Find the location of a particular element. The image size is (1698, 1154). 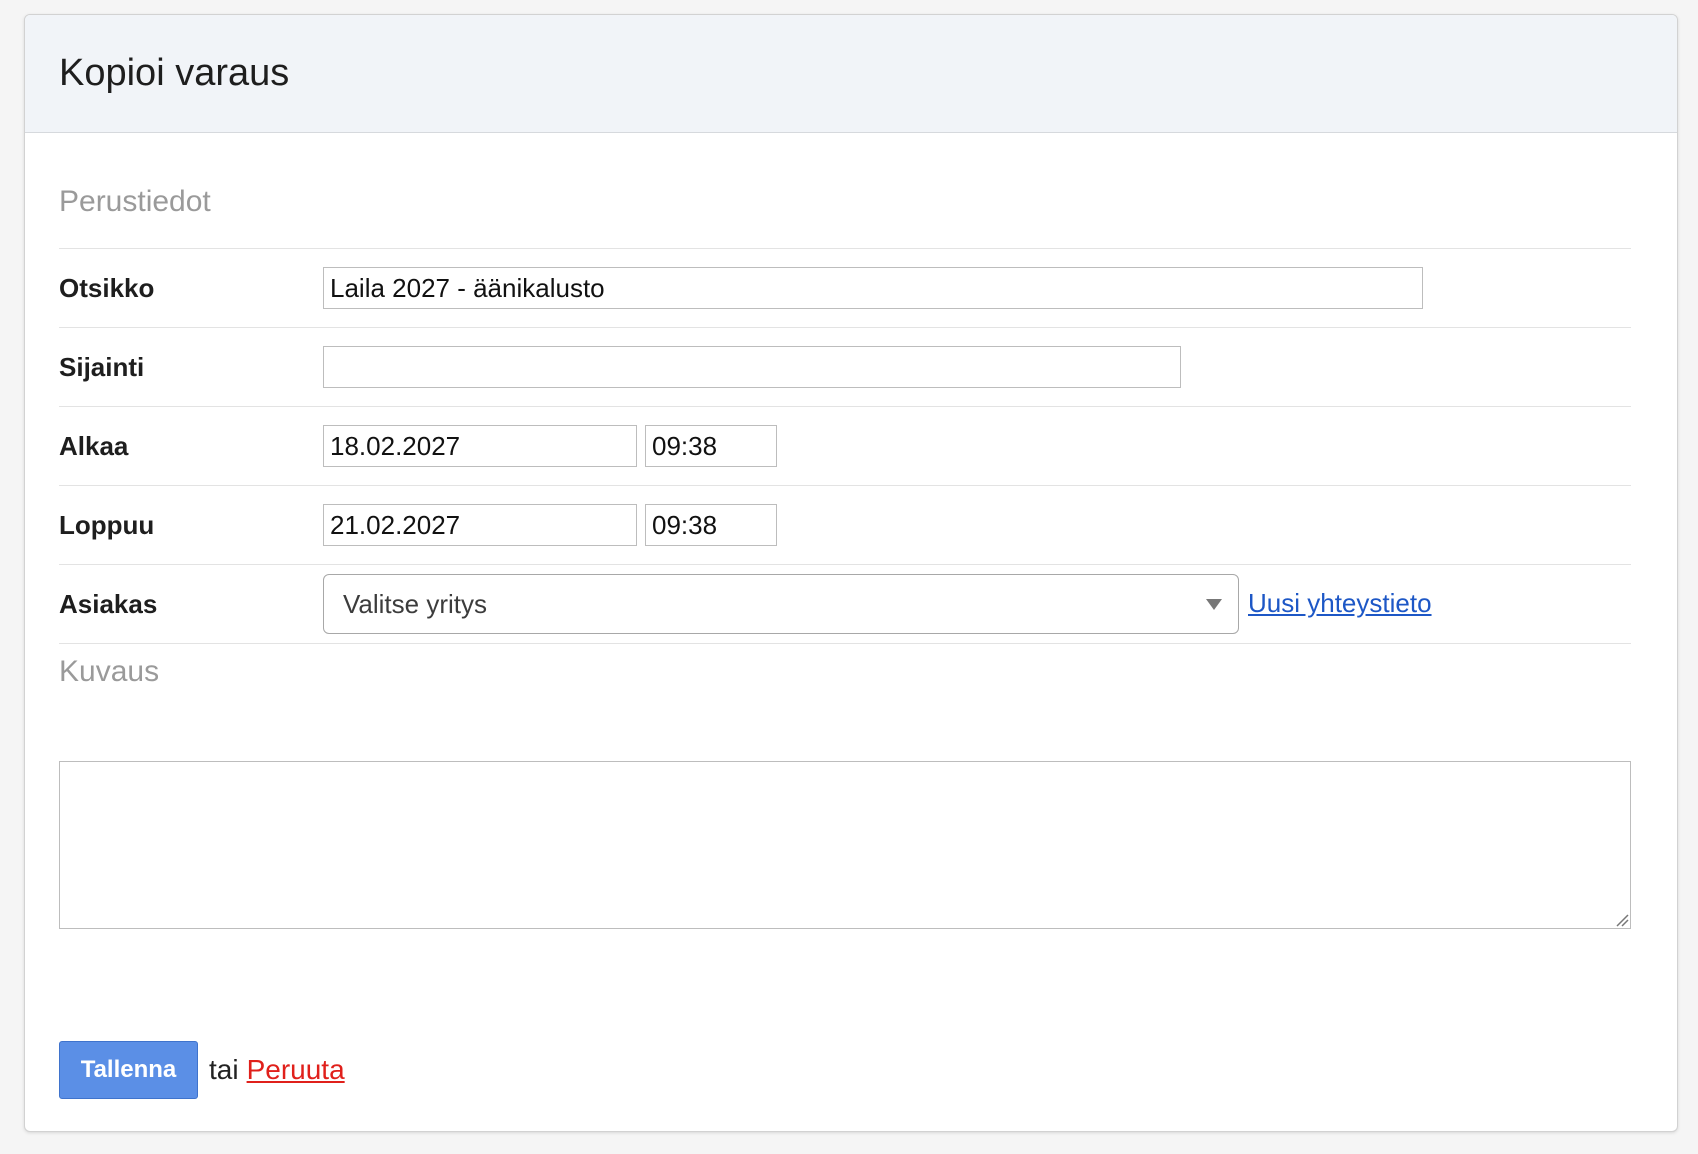

start-time-input is located at coordinates (711, 446).